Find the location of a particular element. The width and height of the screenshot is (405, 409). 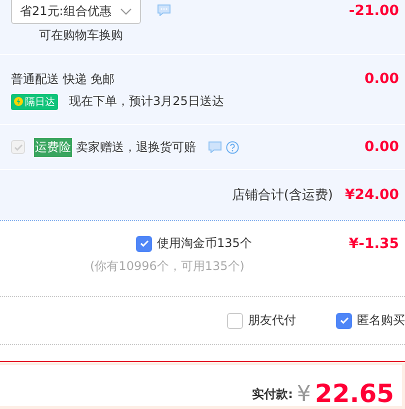

delivery-amount: 0.00 is located at coordinates (381, 79).